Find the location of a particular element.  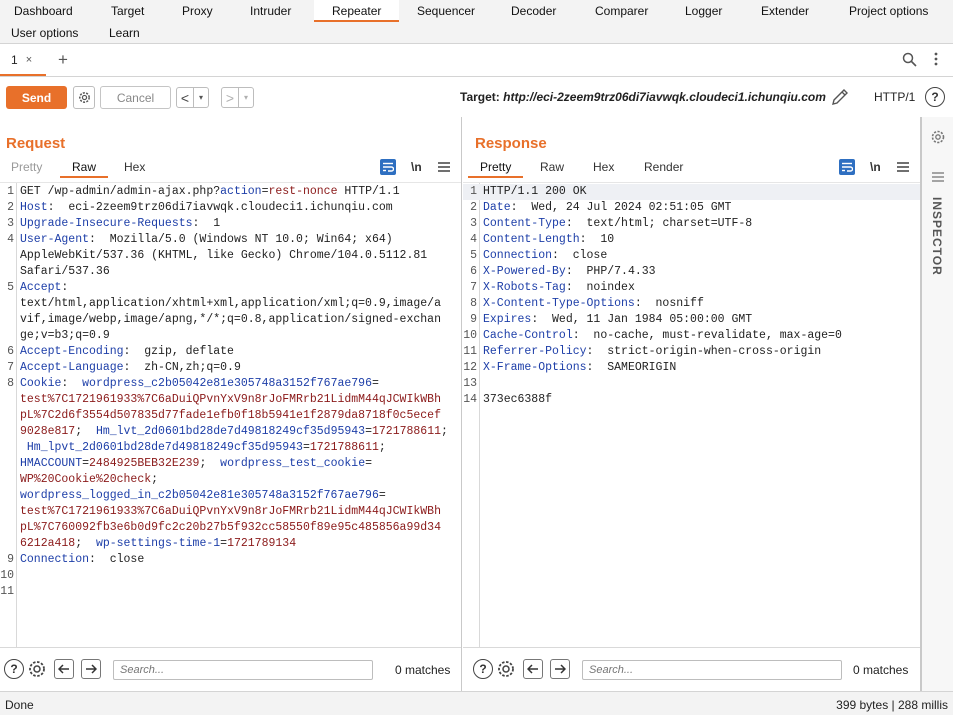

protocol-label: HTTP/1 is located at coordinates (894, 97).